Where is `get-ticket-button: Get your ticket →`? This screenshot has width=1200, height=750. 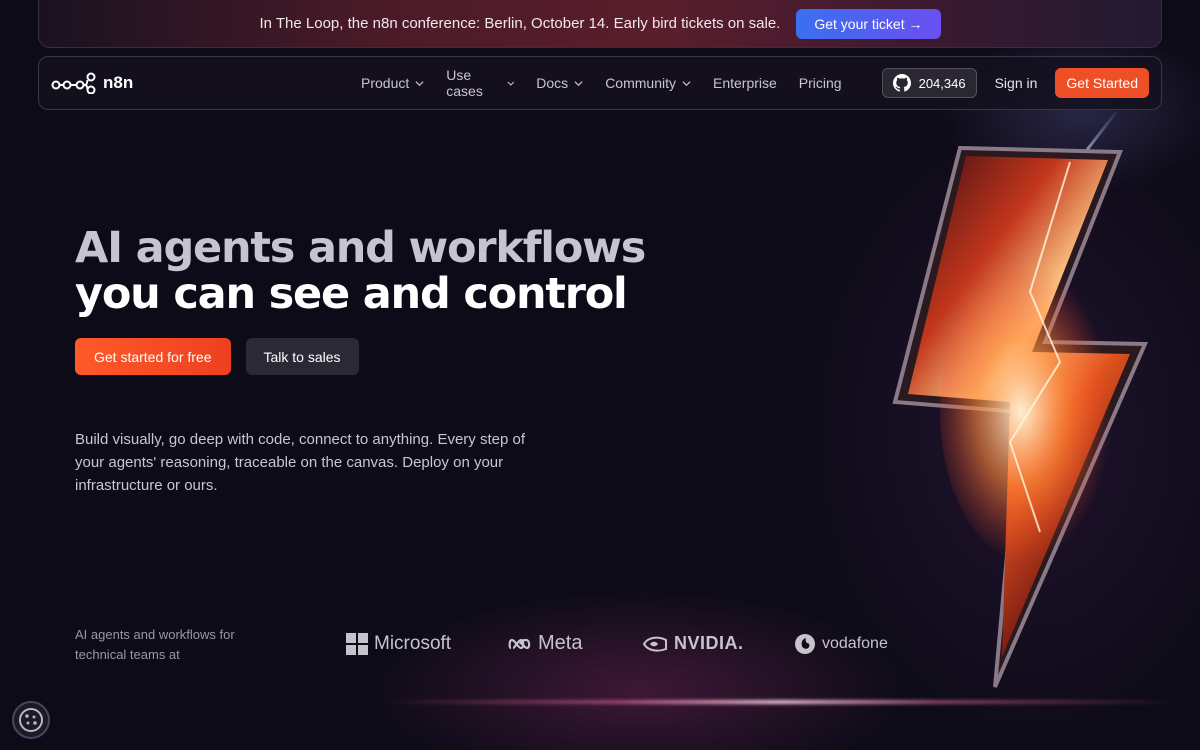 get-ticket-button: Get your ticket → is located at coordinates (868, 23).